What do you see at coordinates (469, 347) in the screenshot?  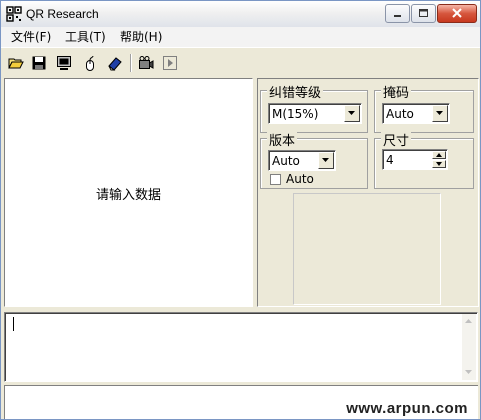 I see `editor-scrollbar` at bounding box center [469, 347].